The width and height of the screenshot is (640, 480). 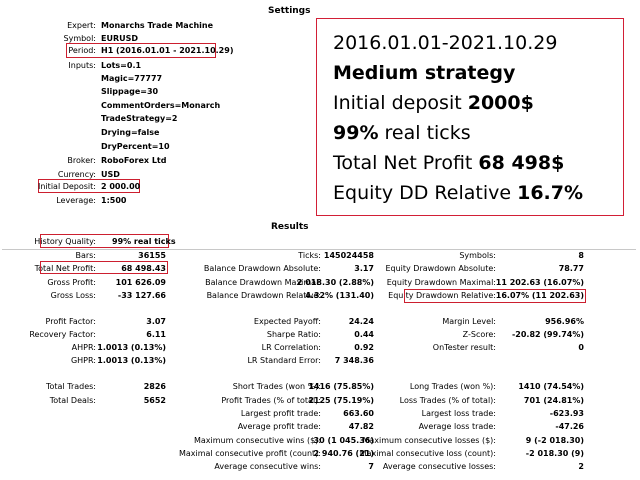 What do you see at coordinates (284, 360) in the screenshot?
I see `lr-standard-error-label: LR Standard Error:` at bounding box center [284, 360].